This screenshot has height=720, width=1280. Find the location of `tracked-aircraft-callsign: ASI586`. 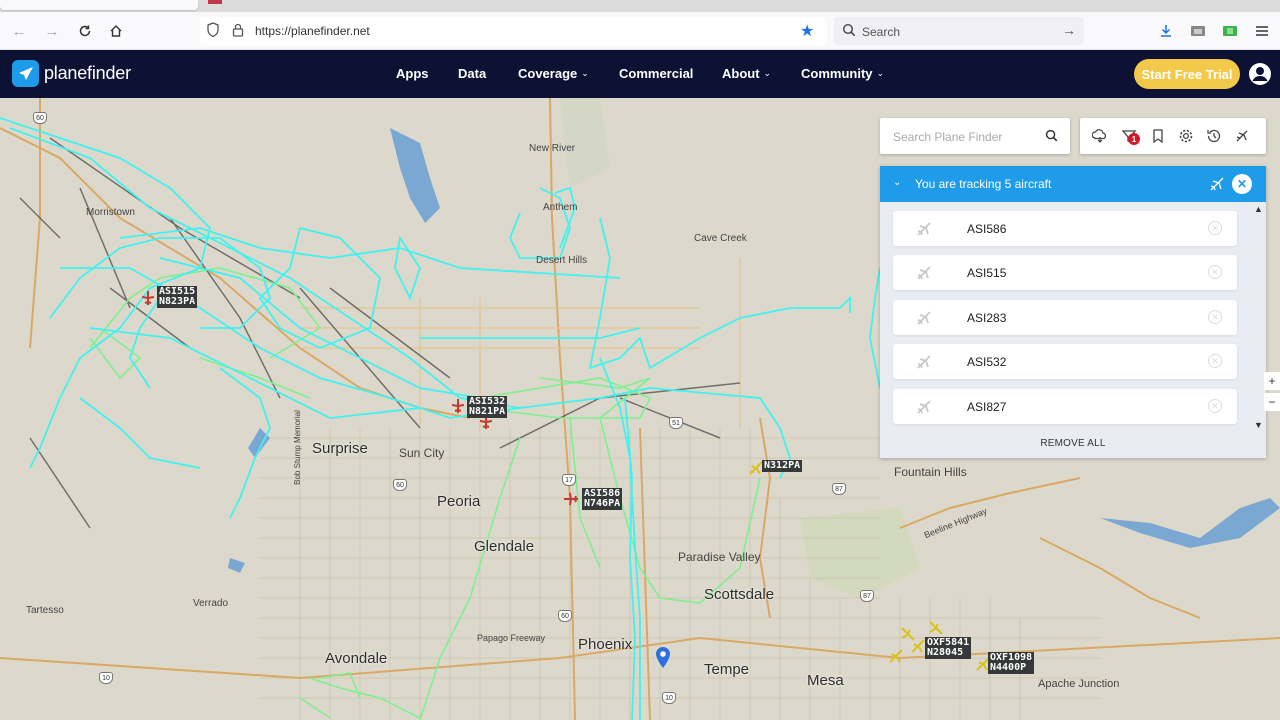

tracked-aircraft-callsign: ASI586 is located at coordinates (987, 229).